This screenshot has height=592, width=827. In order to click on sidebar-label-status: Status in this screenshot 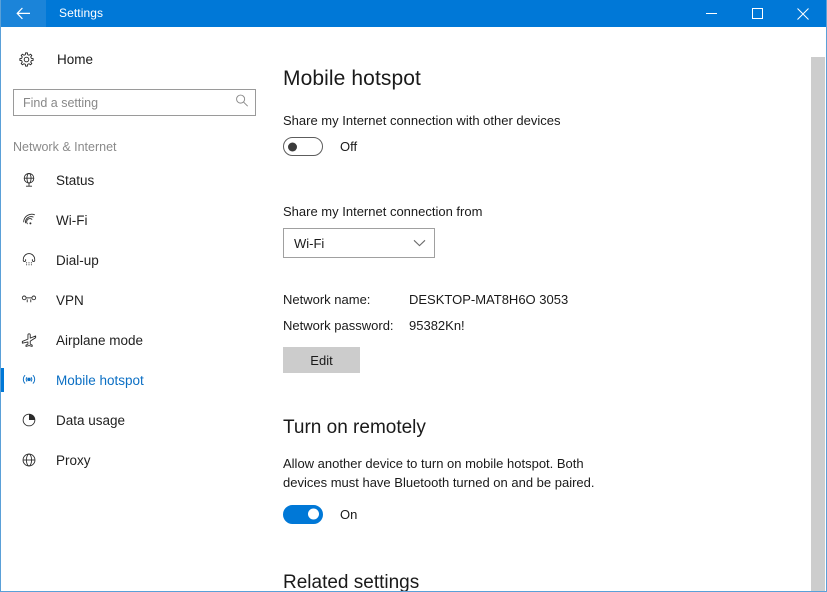, I will do `click(75, 180)`.